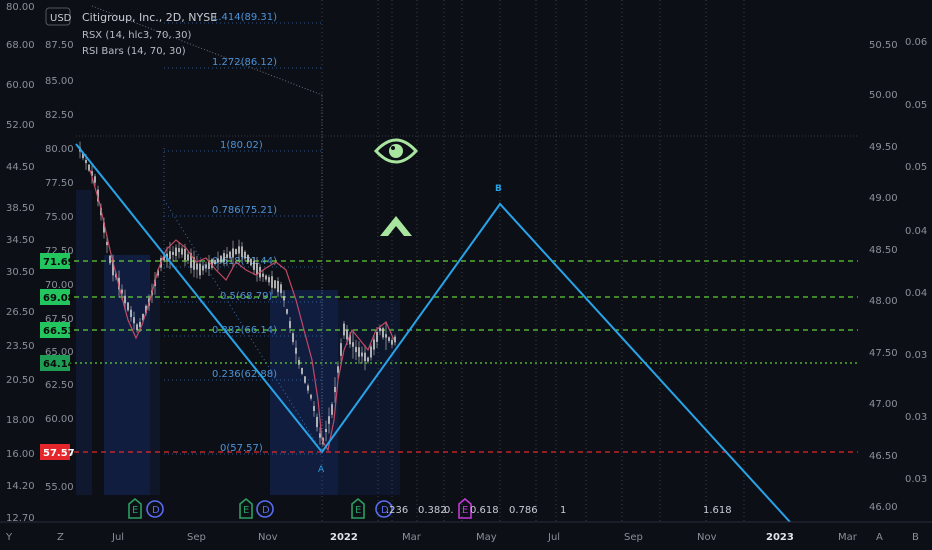 Image resolution: width=932 pixels, height=550 pixels. Describe the element at coordinates (916, 231) in the screenshot. I see `right-outer-tick: 0.04` at that location.